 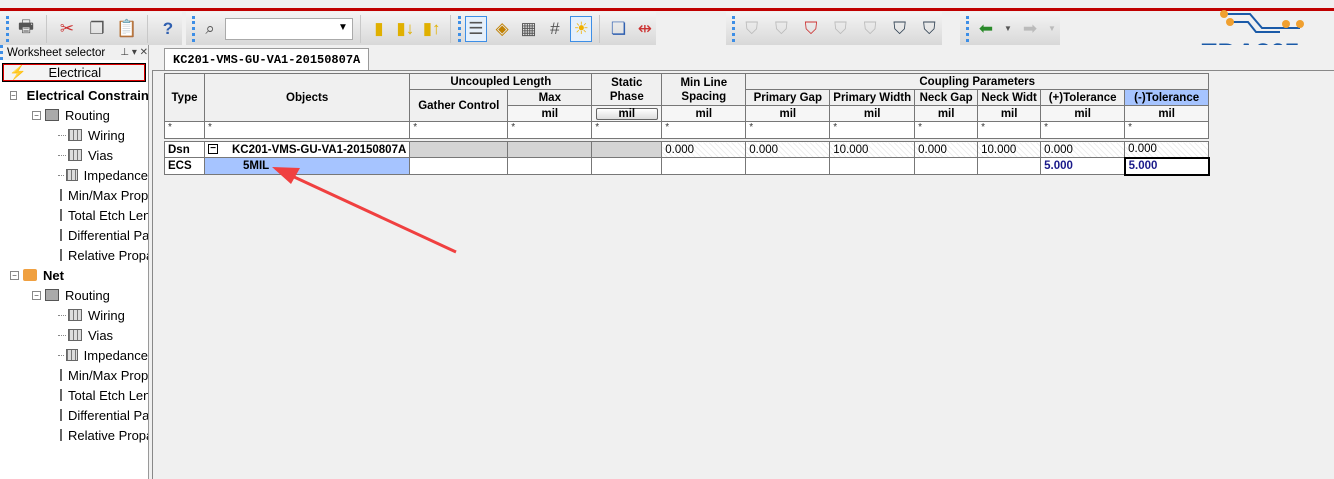 What do you see at coordinates (1030, 29) in the screenshot?
I see `forward-arrow-icon: ➡` at bounding box center [1030, 29].